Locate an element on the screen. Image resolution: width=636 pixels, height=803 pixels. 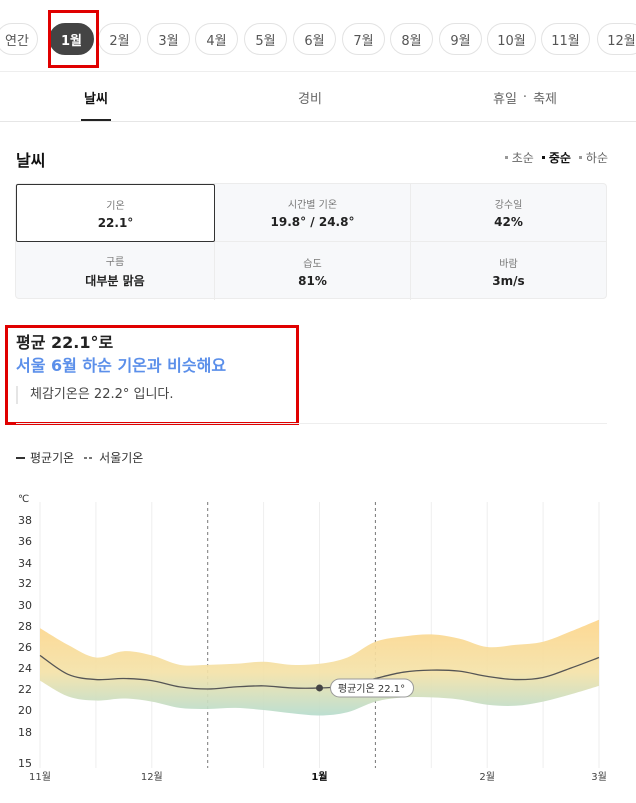
tab-bar: 날씨 경비 휴일 · 축제 is located at coordinates (318, 97).